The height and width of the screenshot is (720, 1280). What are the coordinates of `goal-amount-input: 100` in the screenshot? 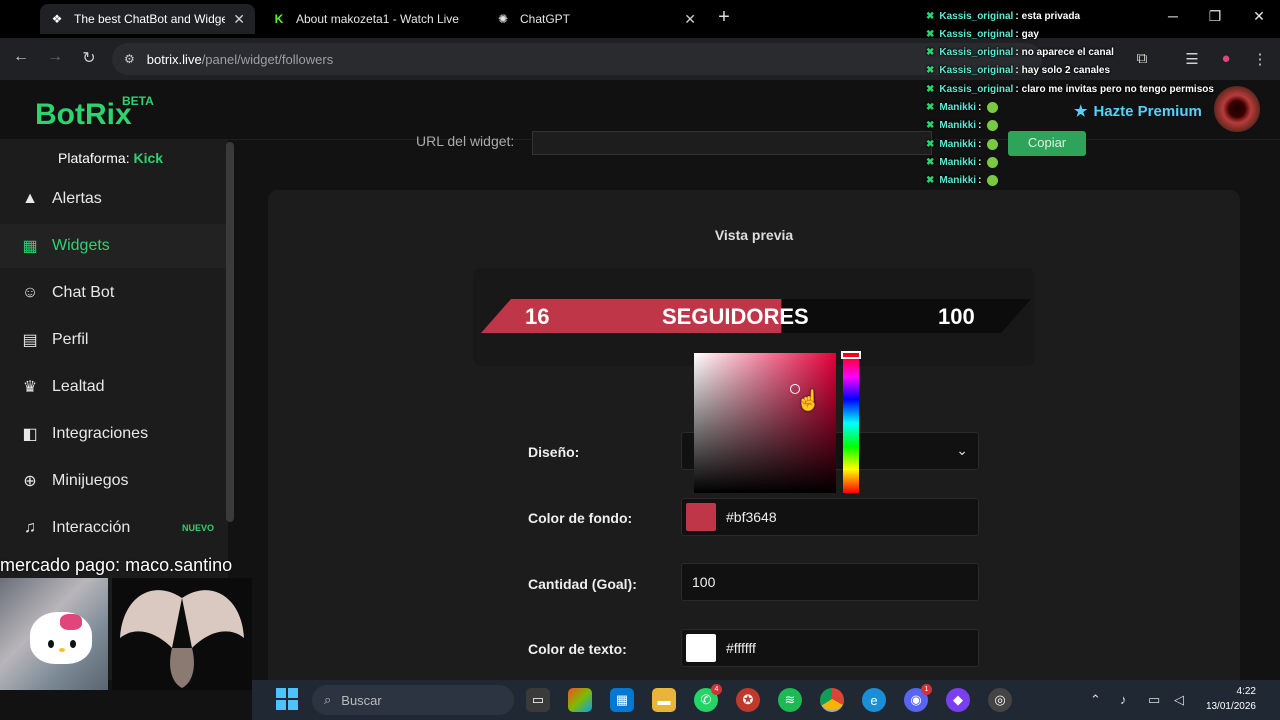 It's located at (830, 582).